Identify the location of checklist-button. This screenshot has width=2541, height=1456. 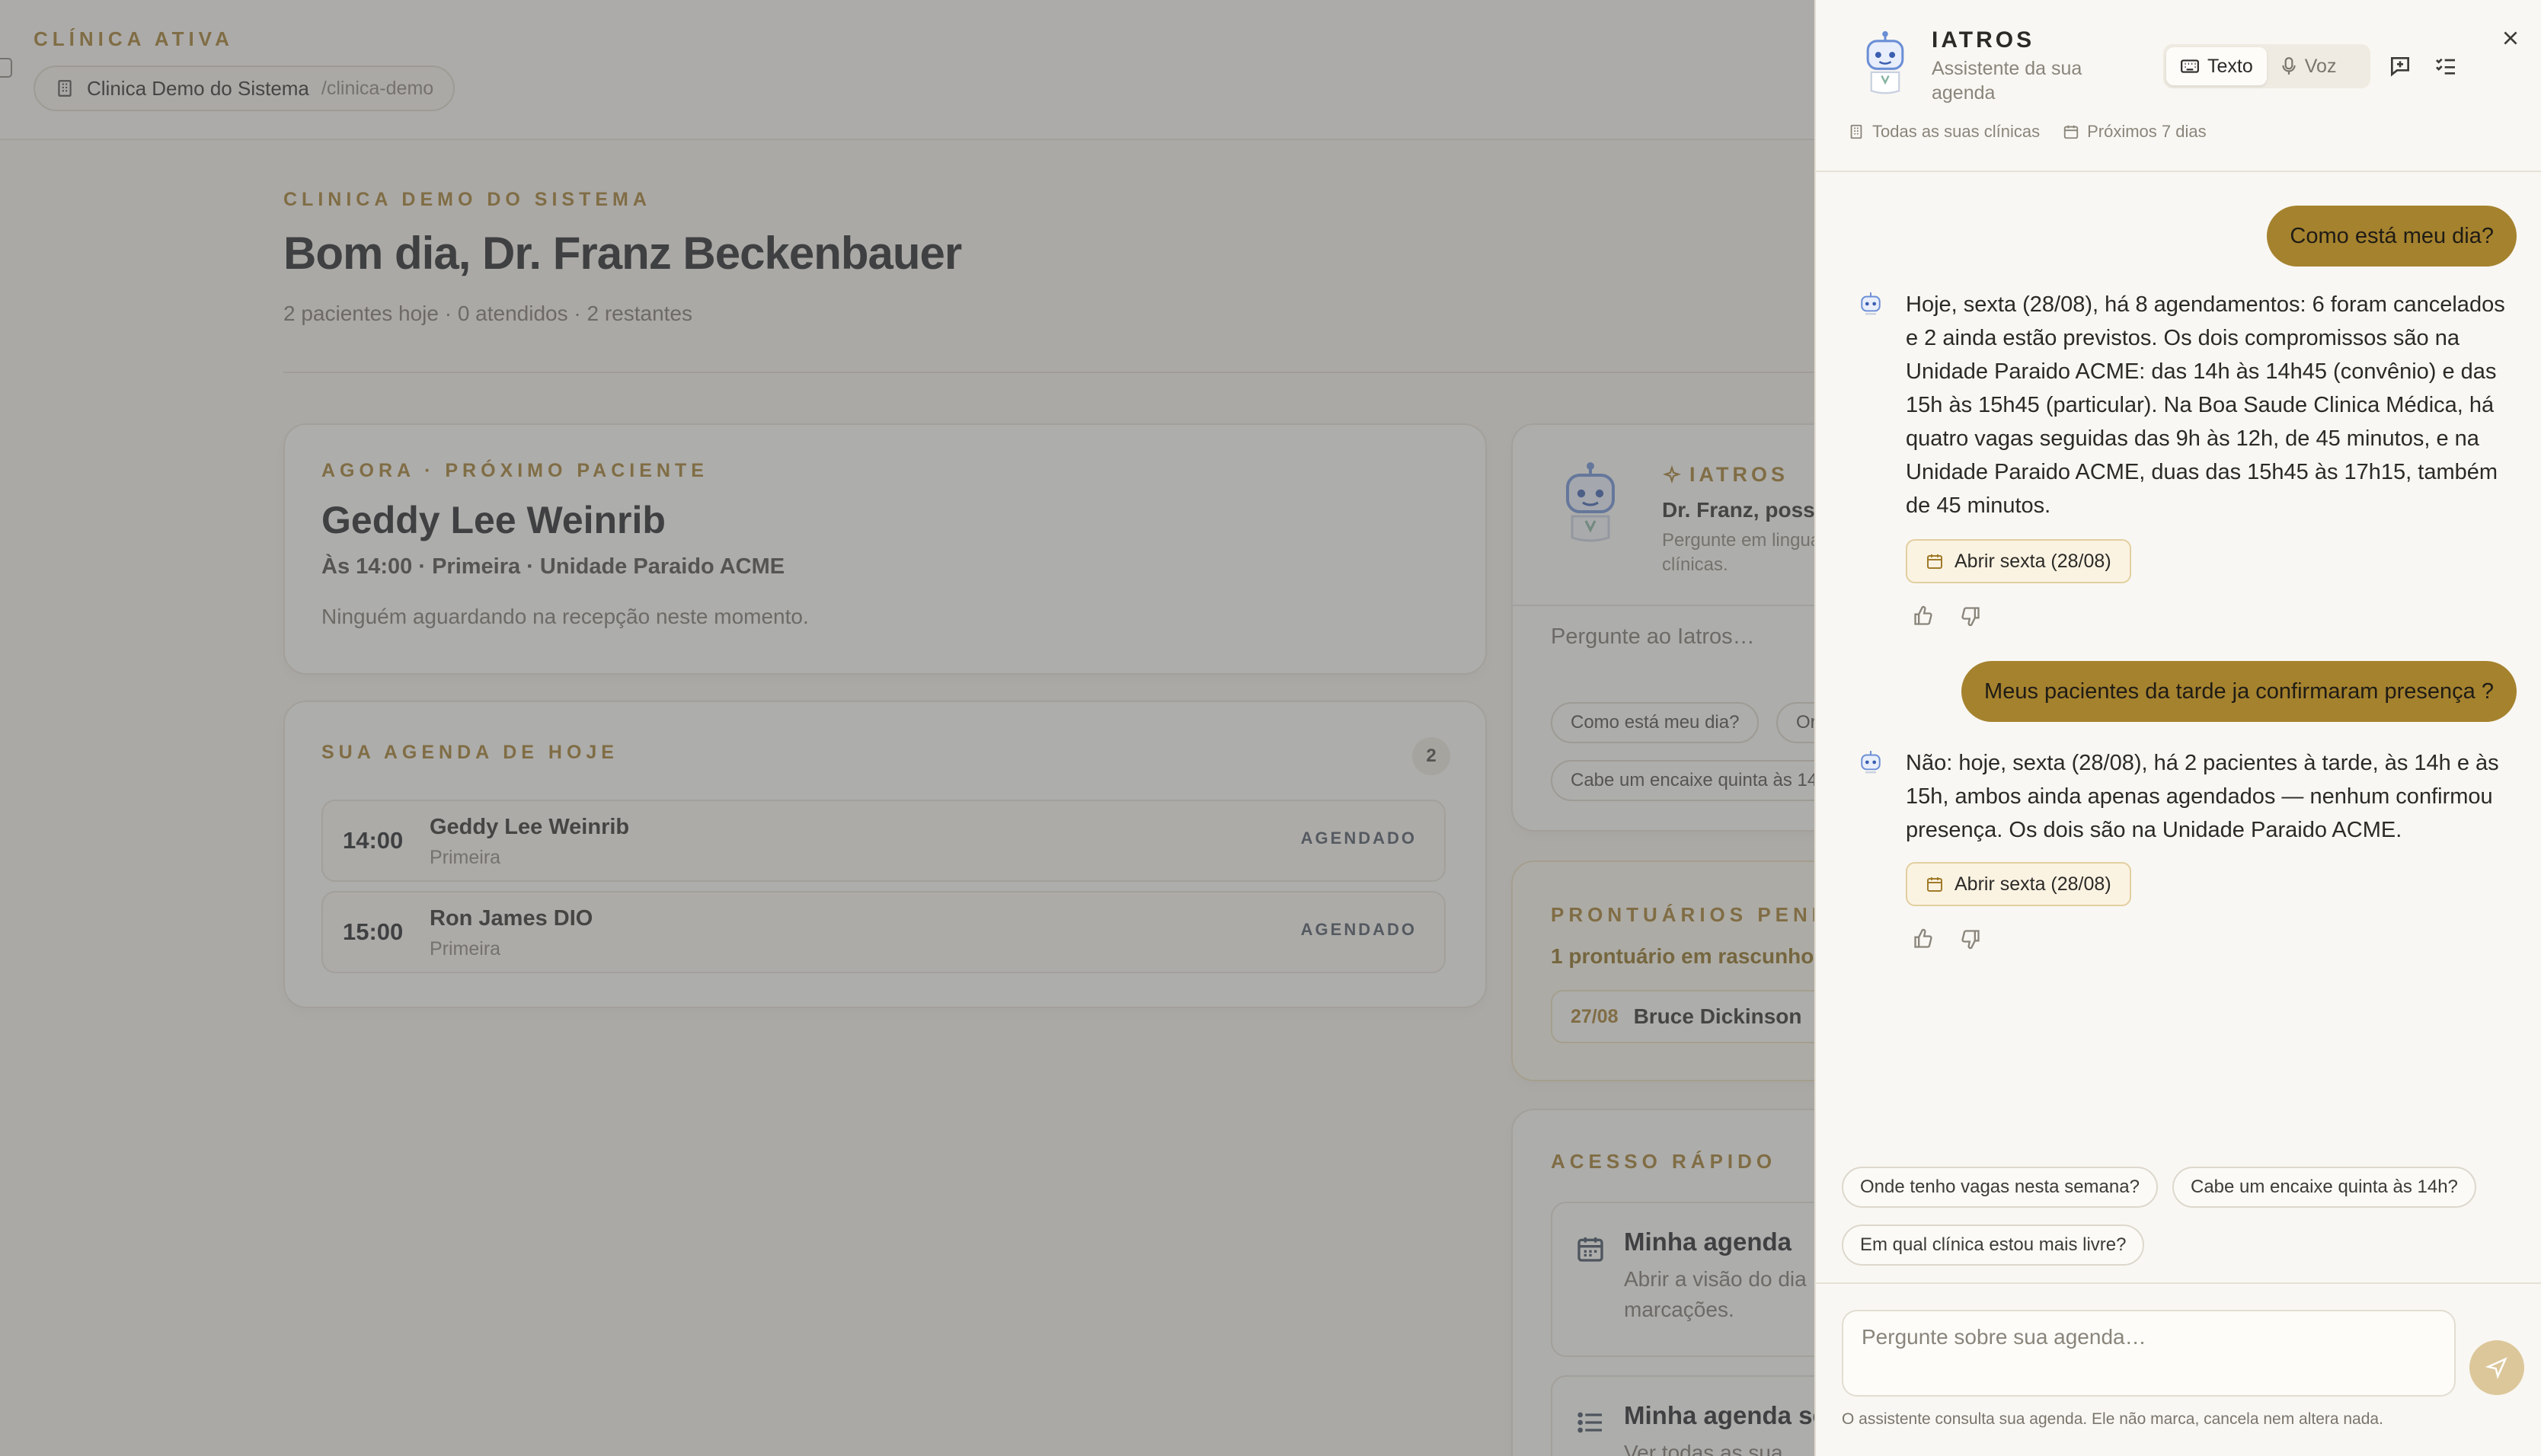
(2445, 66).